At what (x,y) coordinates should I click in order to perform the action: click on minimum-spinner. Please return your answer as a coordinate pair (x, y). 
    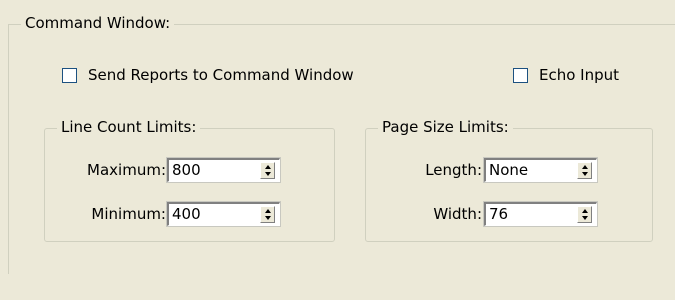
    Looking at the image, I should click on (267, 214).